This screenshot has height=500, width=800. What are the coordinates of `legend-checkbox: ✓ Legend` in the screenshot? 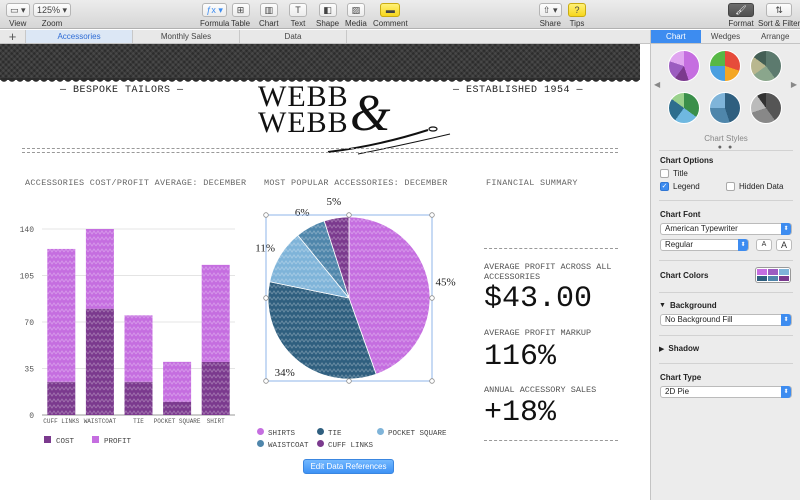 It's located at (680, 186).